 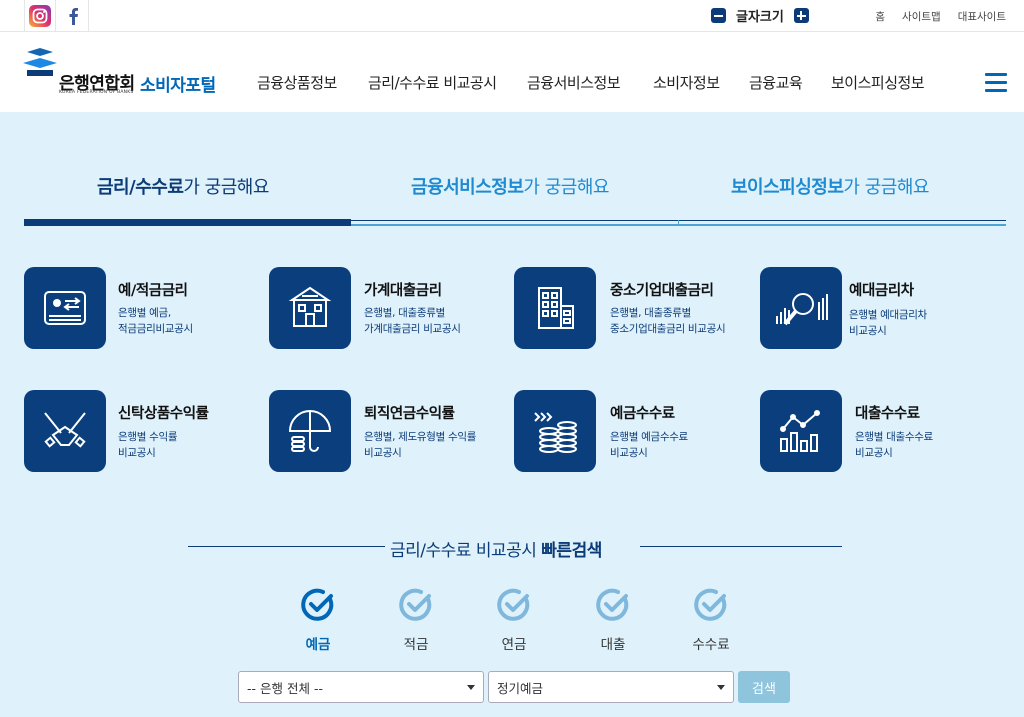 What do you see at coordinates (432, 82) in the screenshot?
I see `nav-rate-fee-comparison: 금리/수수료 비교공시` at bounding box center [432, 82].